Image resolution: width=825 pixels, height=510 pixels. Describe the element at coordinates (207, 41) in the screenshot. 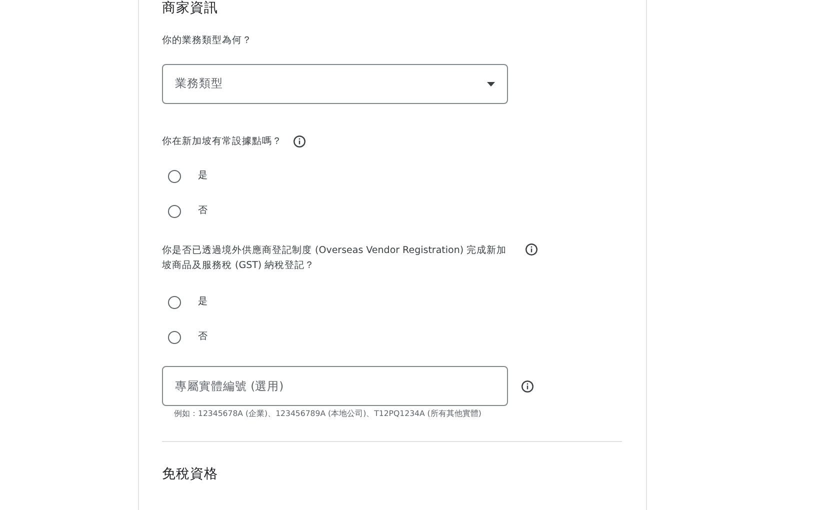

I see `question-text: 你的業務類型為何？` at that location.